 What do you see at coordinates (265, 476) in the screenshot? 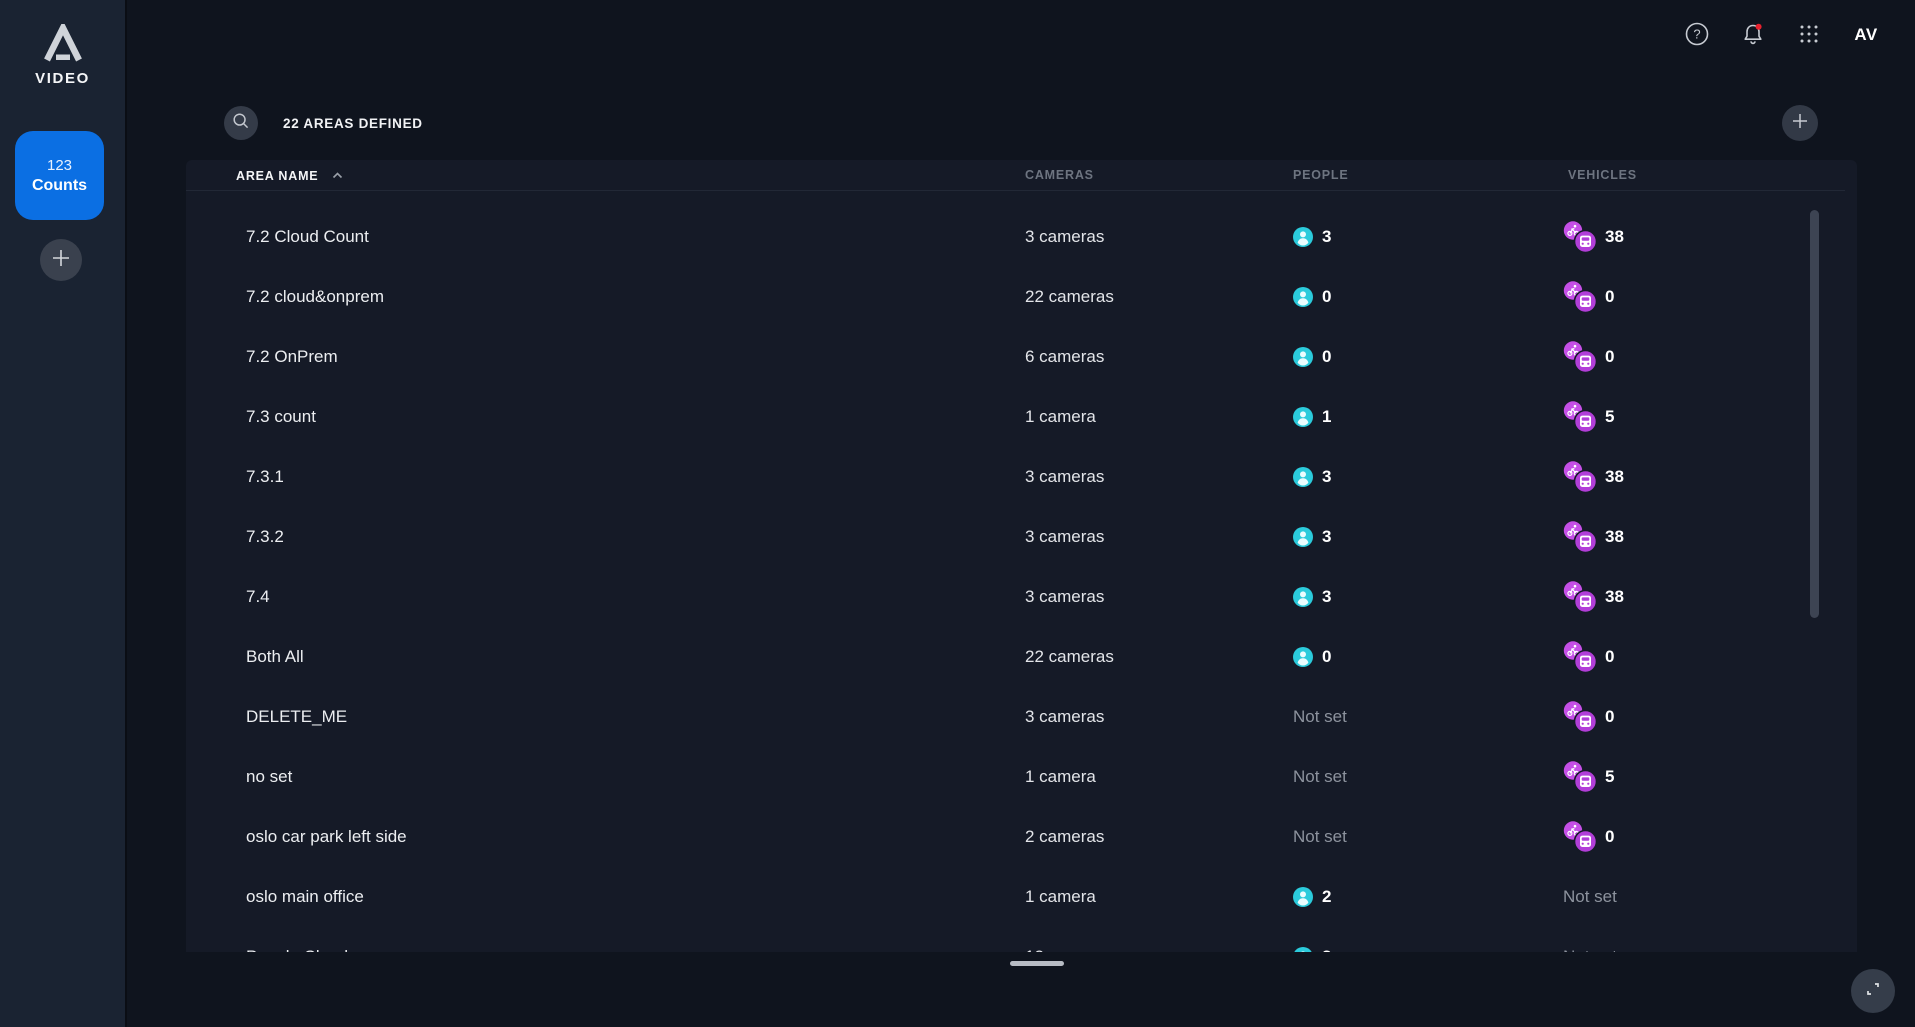
I see `area-name-cell: 7.3.1` at bounding box center [265, 476].